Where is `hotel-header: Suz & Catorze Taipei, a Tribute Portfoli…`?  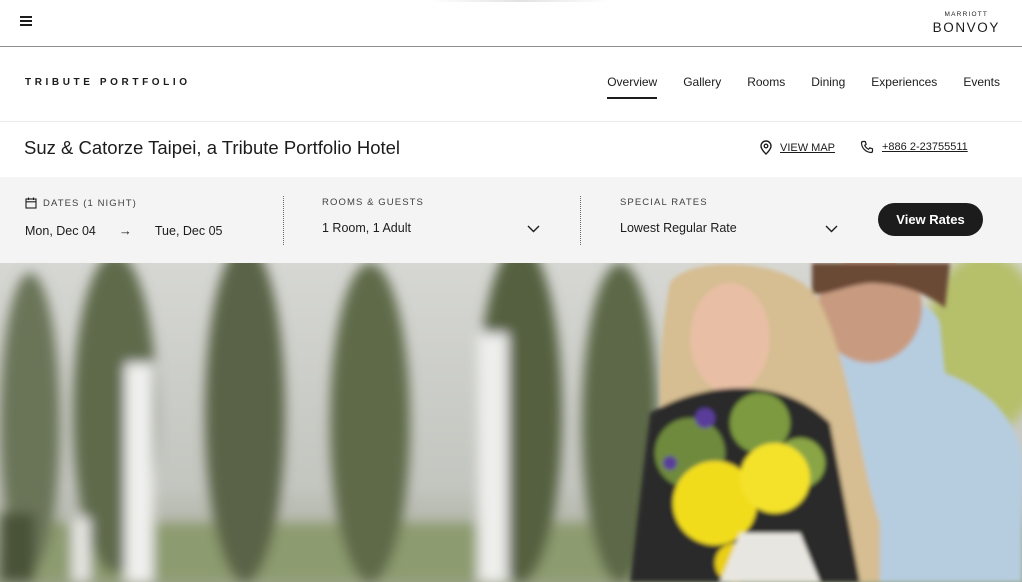
hotel-header: Suz & Catorze Taipei, a Tribute Portfoli… is located at coordinates (511, 149).